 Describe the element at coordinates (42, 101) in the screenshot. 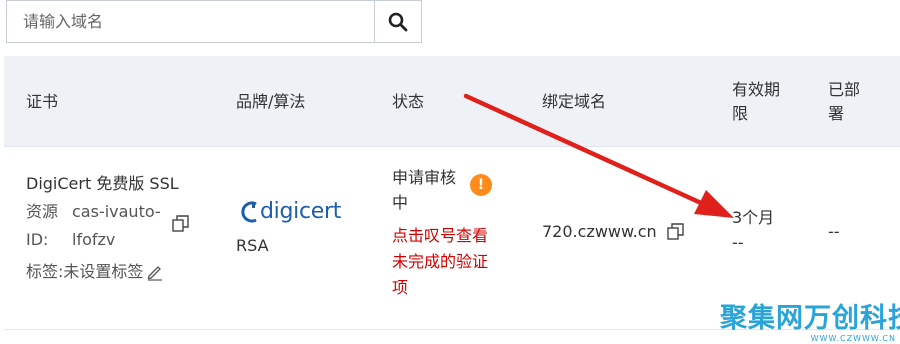

I see `header-cert: 证书` at that location.